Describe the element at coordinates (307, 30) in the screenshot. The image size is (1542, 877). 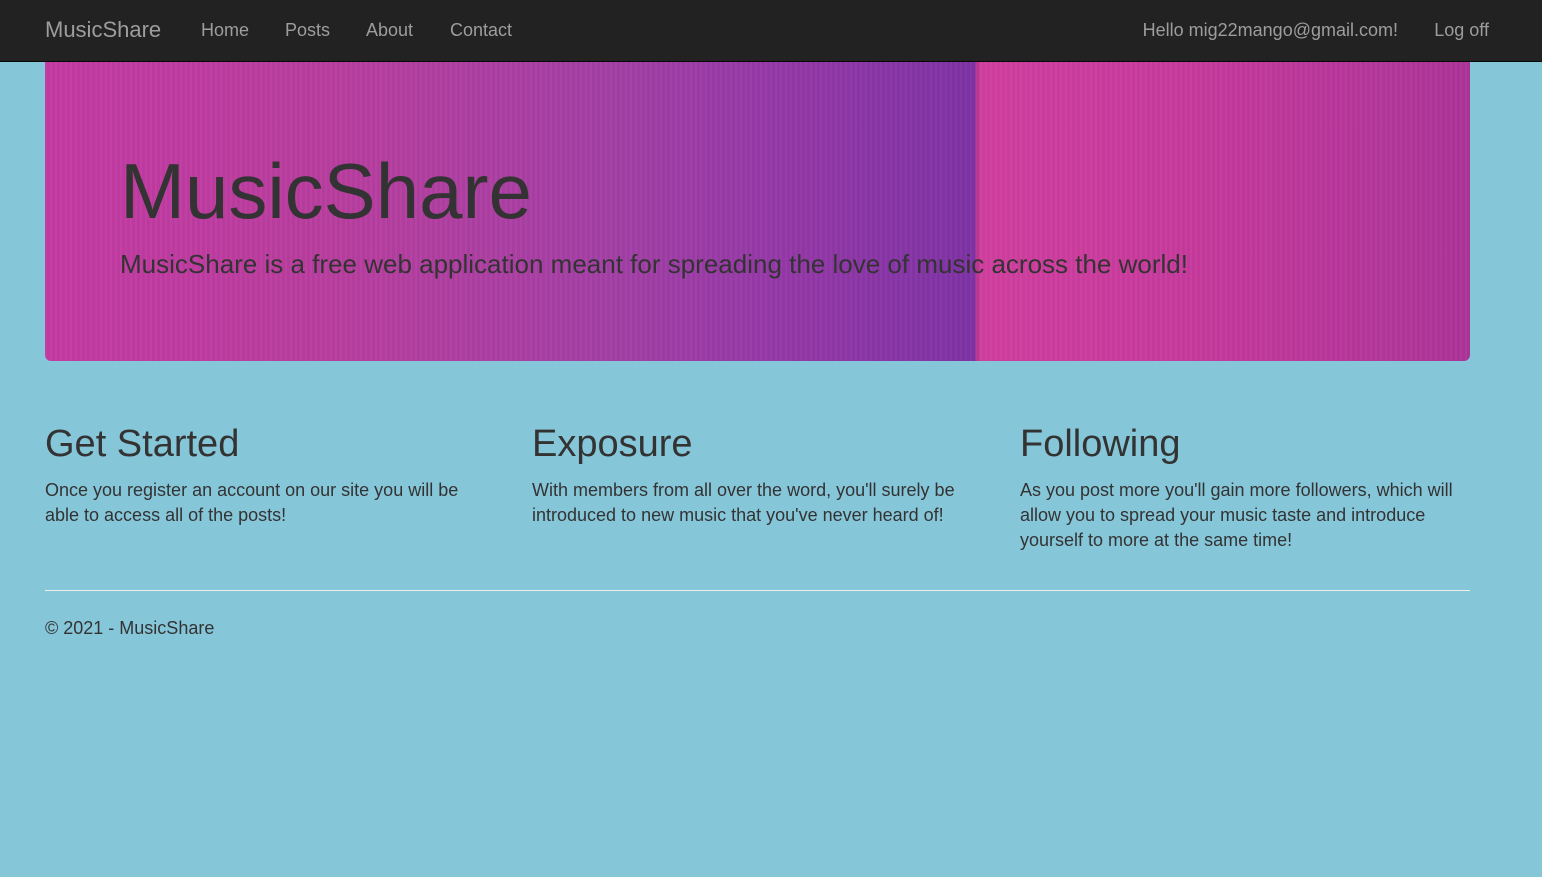
I see `nav-link-posts: Posts` at that location.